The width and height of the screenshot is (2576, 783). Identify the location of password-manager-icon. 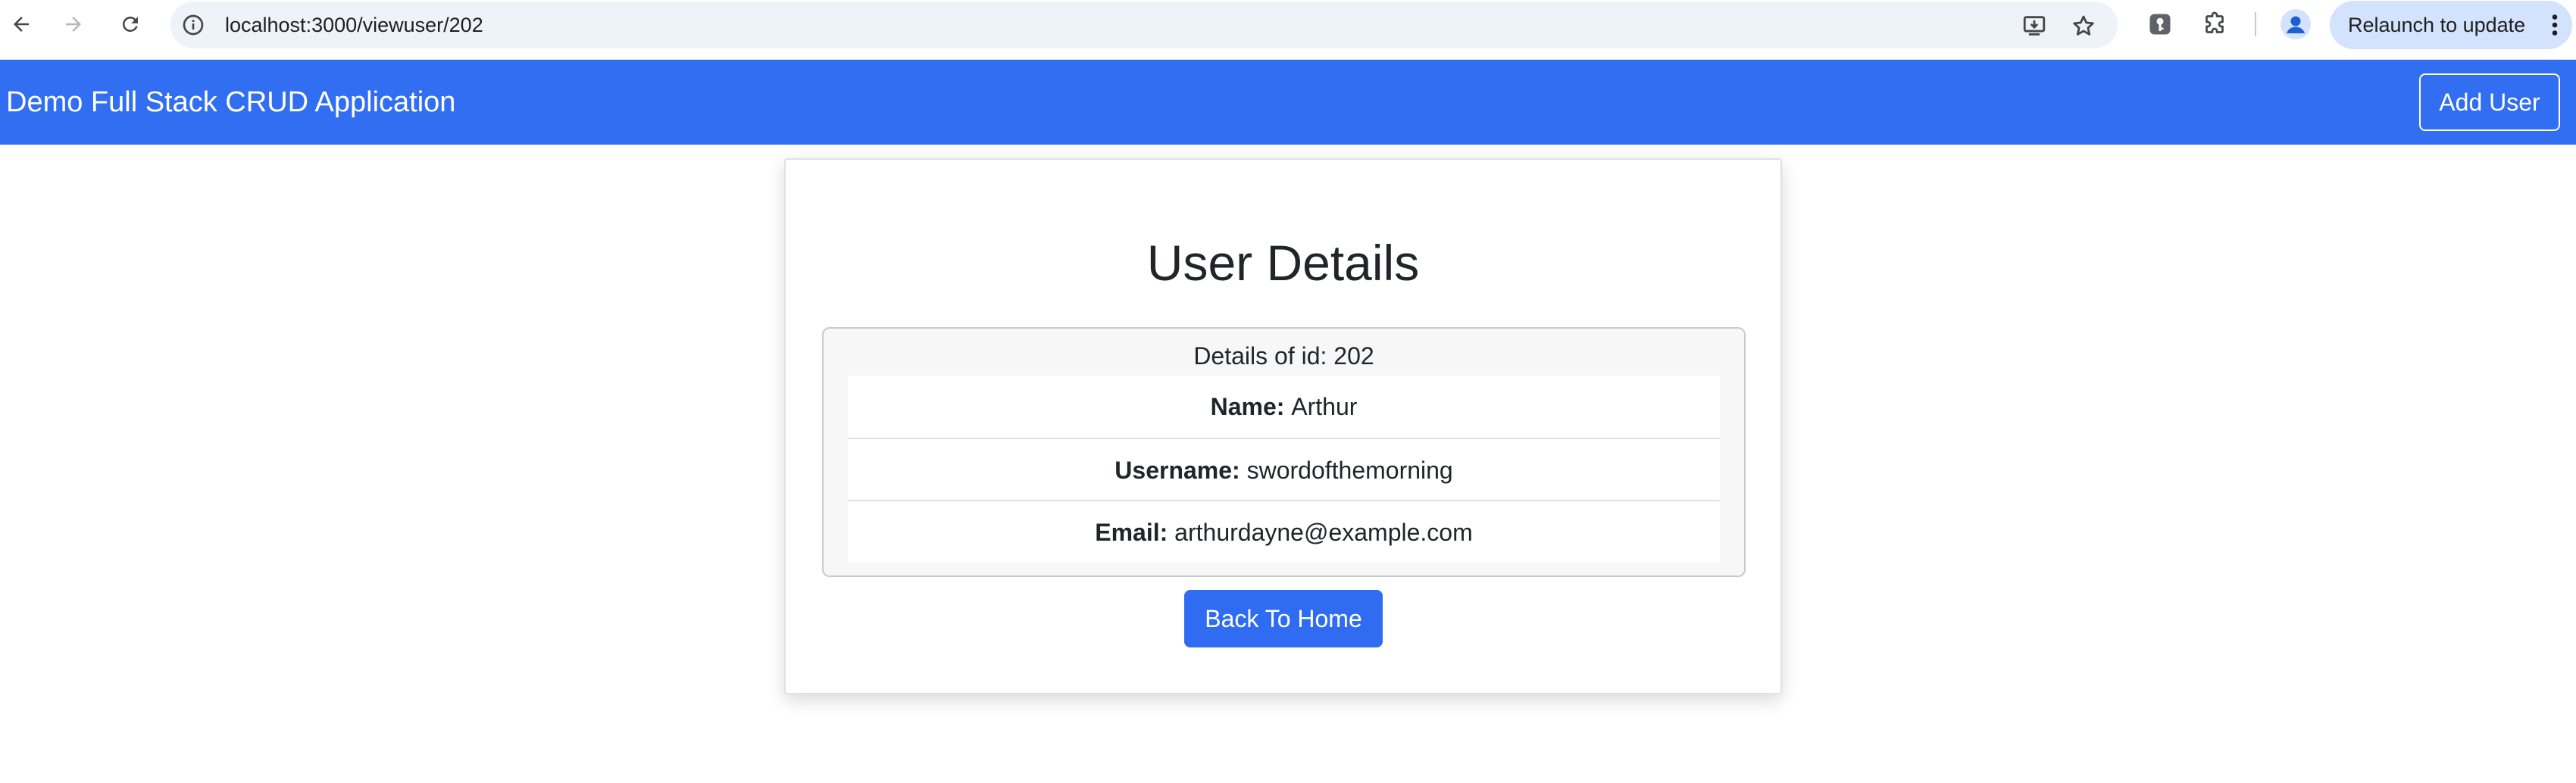
(2160, 24).